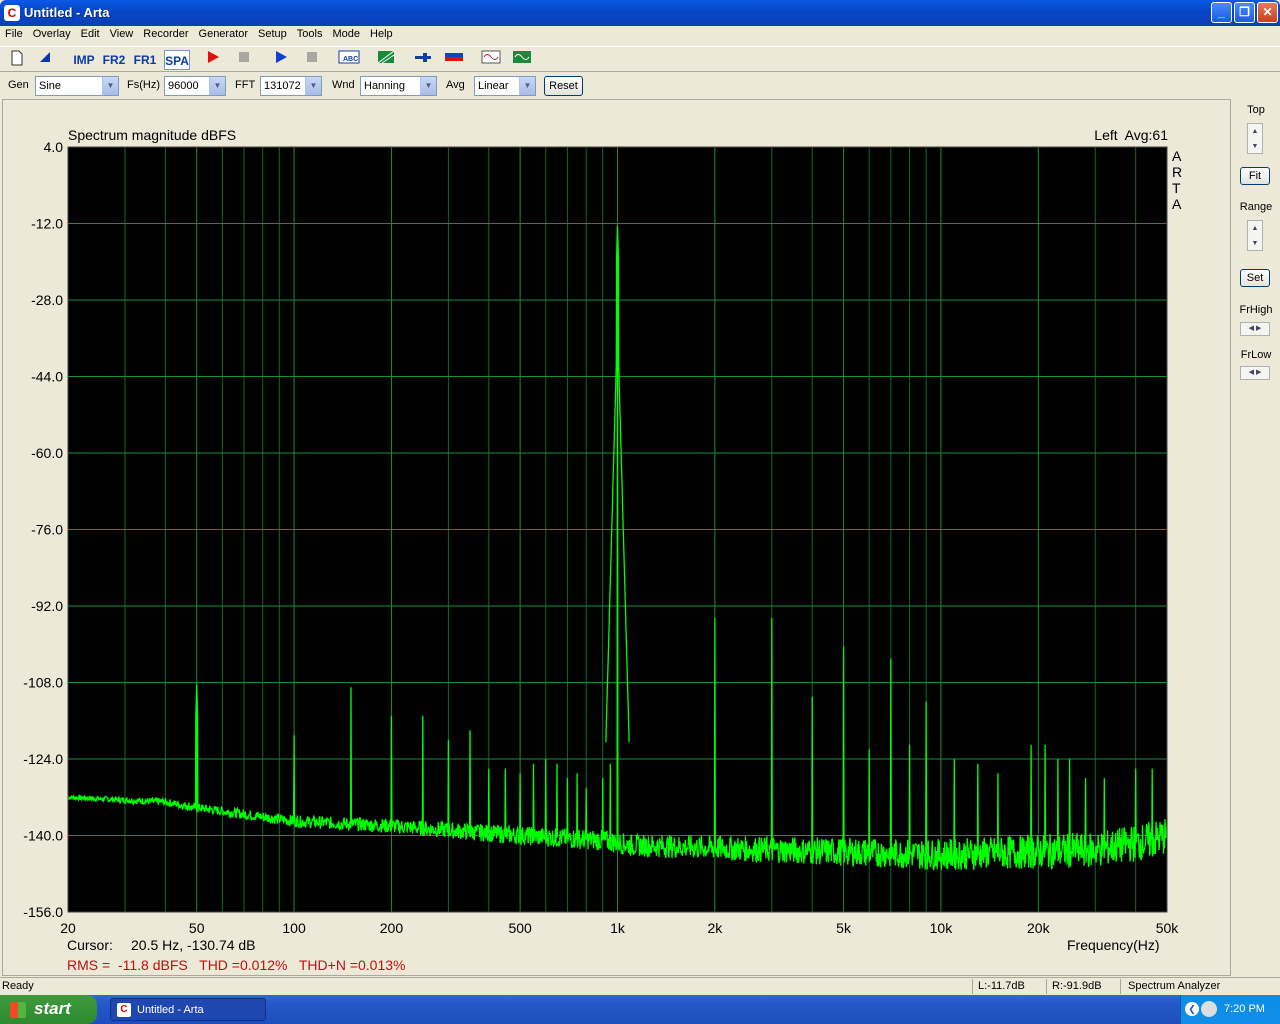 This screenshot has width=1280, height=1024. I want to click on avg-label: Avg, so click(455, 85).